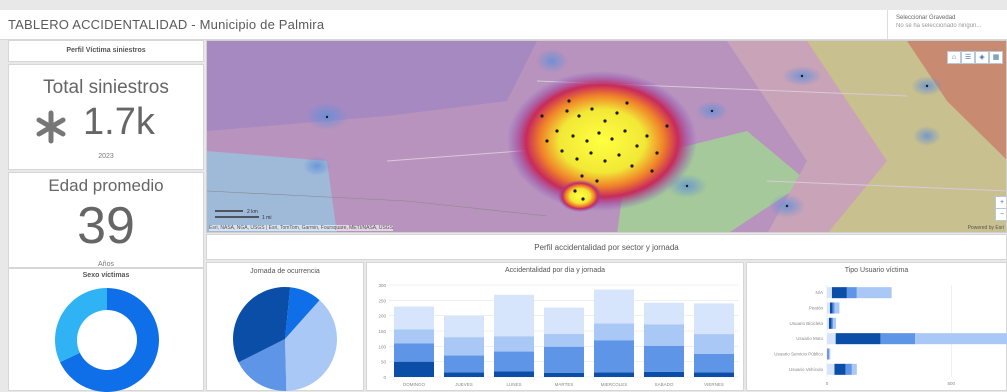 This screenshot has width=1007, height=392. Describe the element at coordinates (614, 384) in the screenshot. I see `x-tick-label: MIERCOLES` at that location.